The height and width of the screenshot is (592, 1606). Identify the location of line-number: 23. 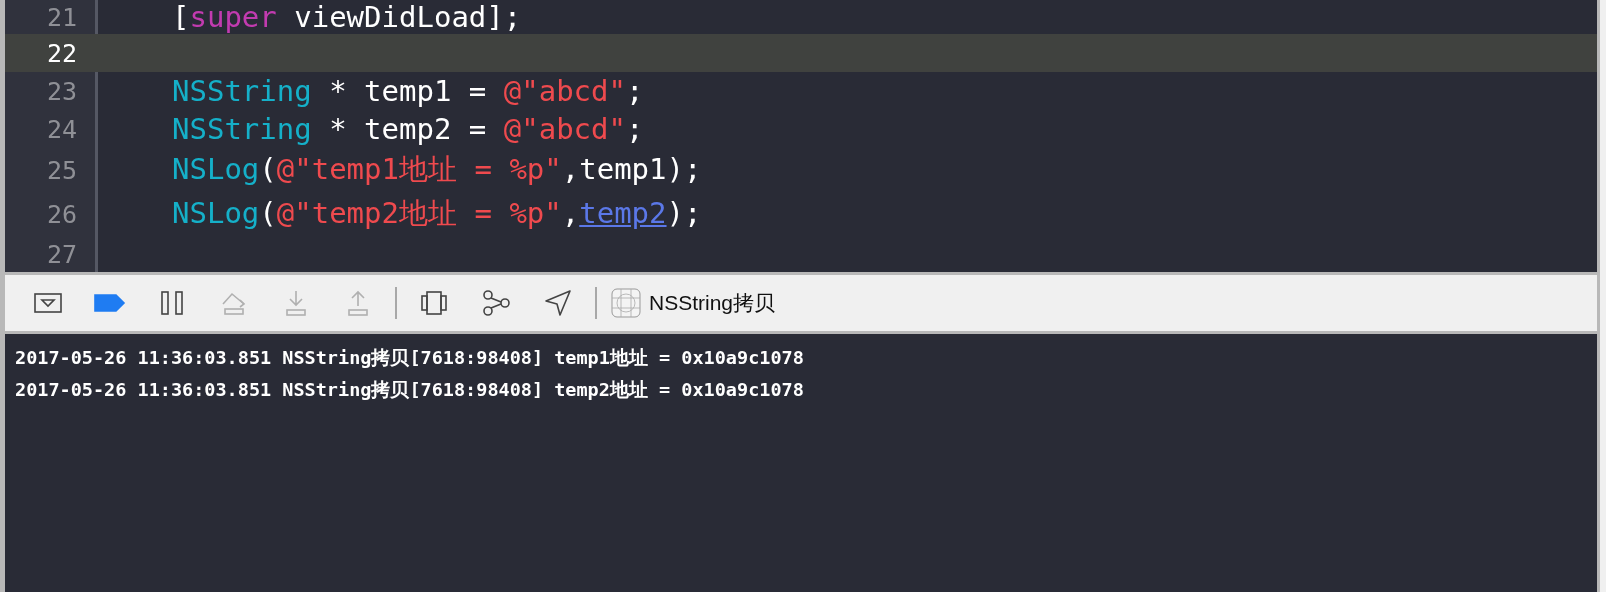
(61, 91).